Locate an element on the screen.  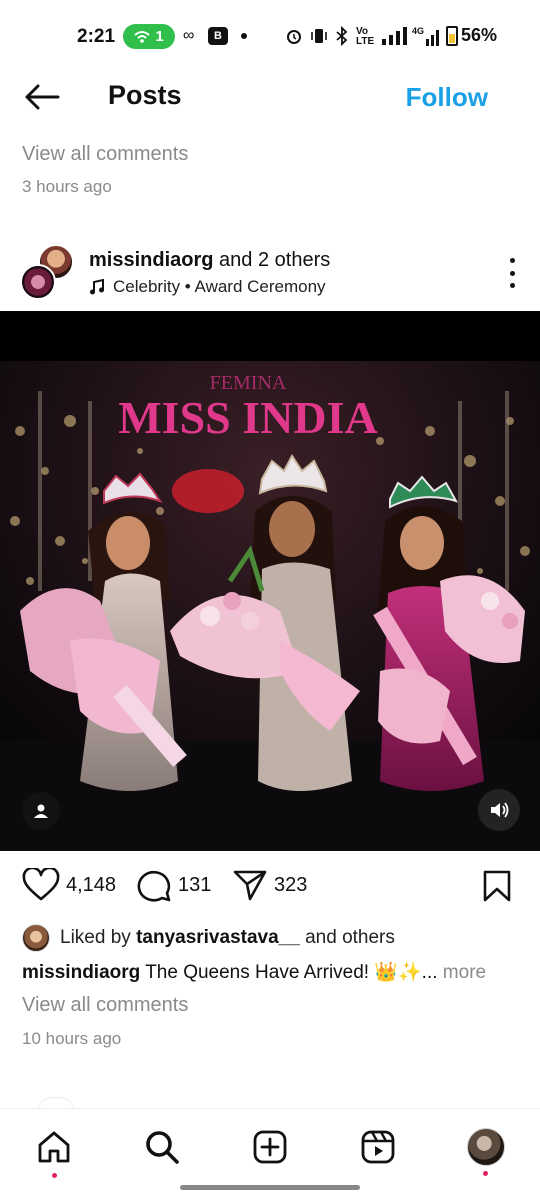
tagged-users-button is located at coordinates (41, 811).